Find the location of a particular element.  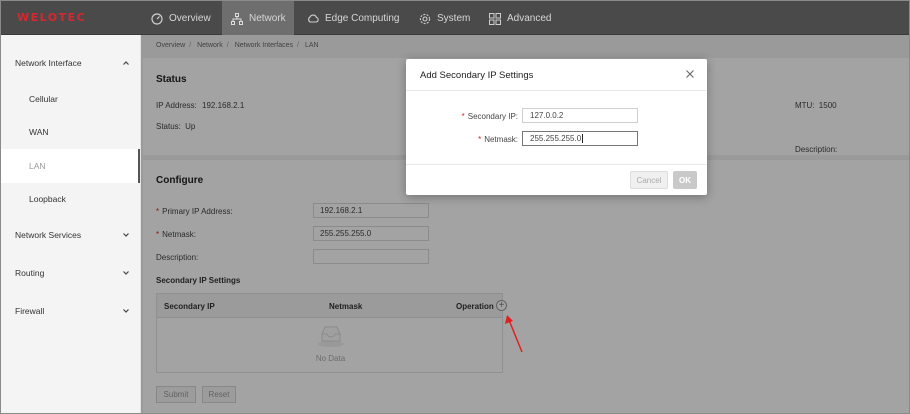

dashboard-icon is located at coordinates (157, 18).